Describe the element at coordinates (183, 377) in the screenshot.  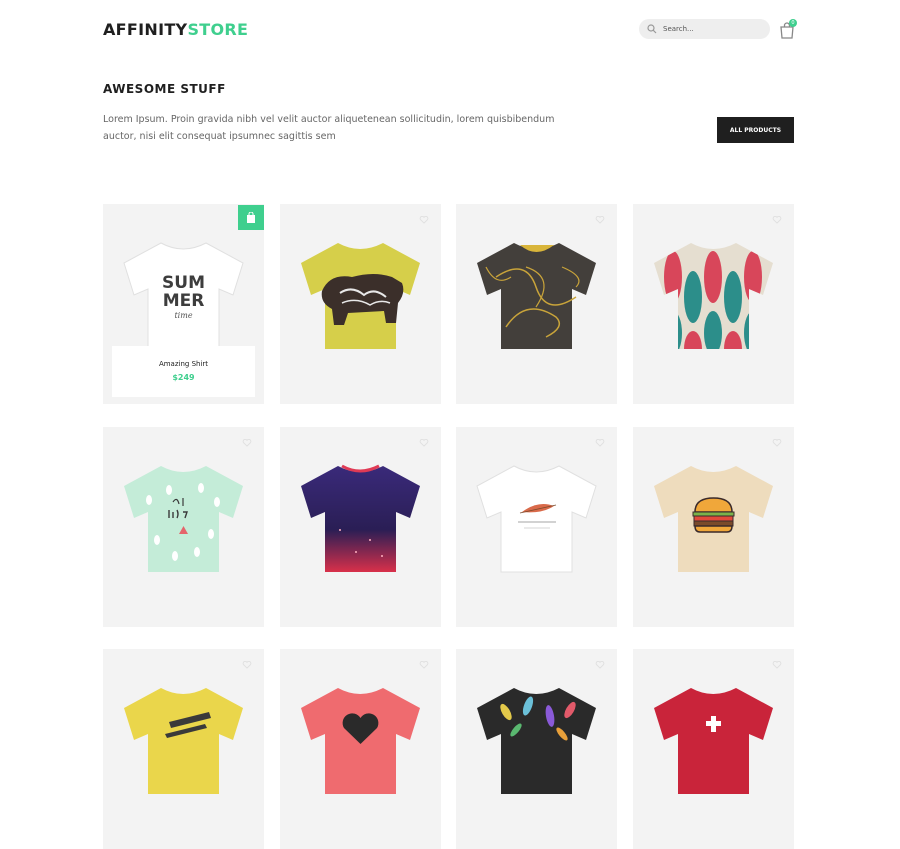
I see `product-price: $249` at that location.